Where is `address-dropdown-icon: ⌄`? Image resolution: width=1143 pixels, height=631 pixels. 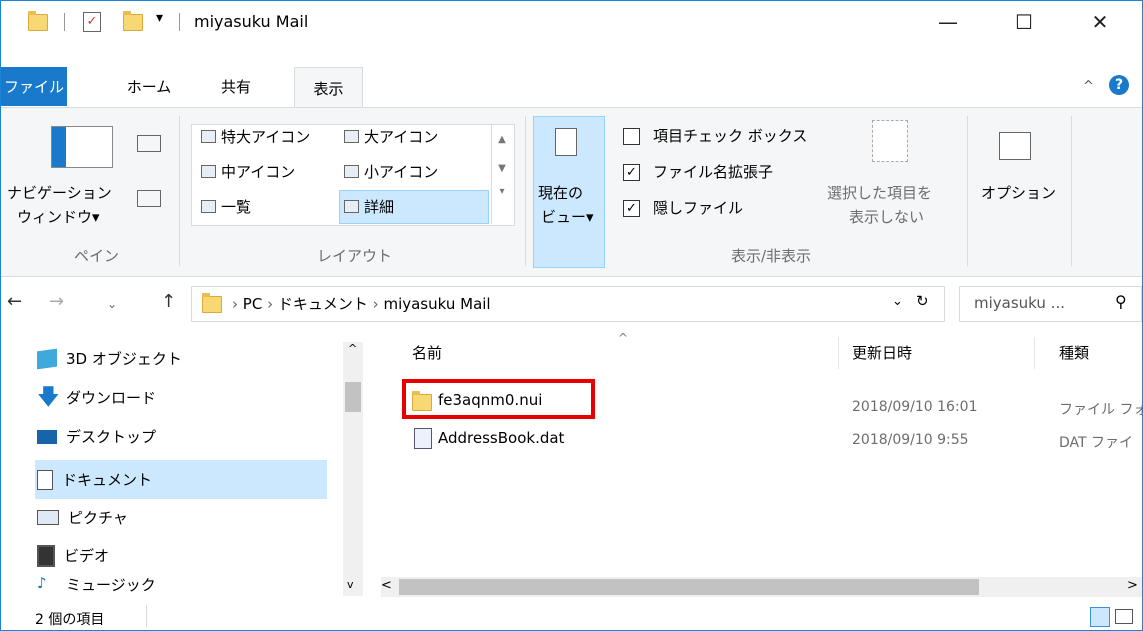 address-dropdown-icon: ⌄ is located at coordinates (897, 301).